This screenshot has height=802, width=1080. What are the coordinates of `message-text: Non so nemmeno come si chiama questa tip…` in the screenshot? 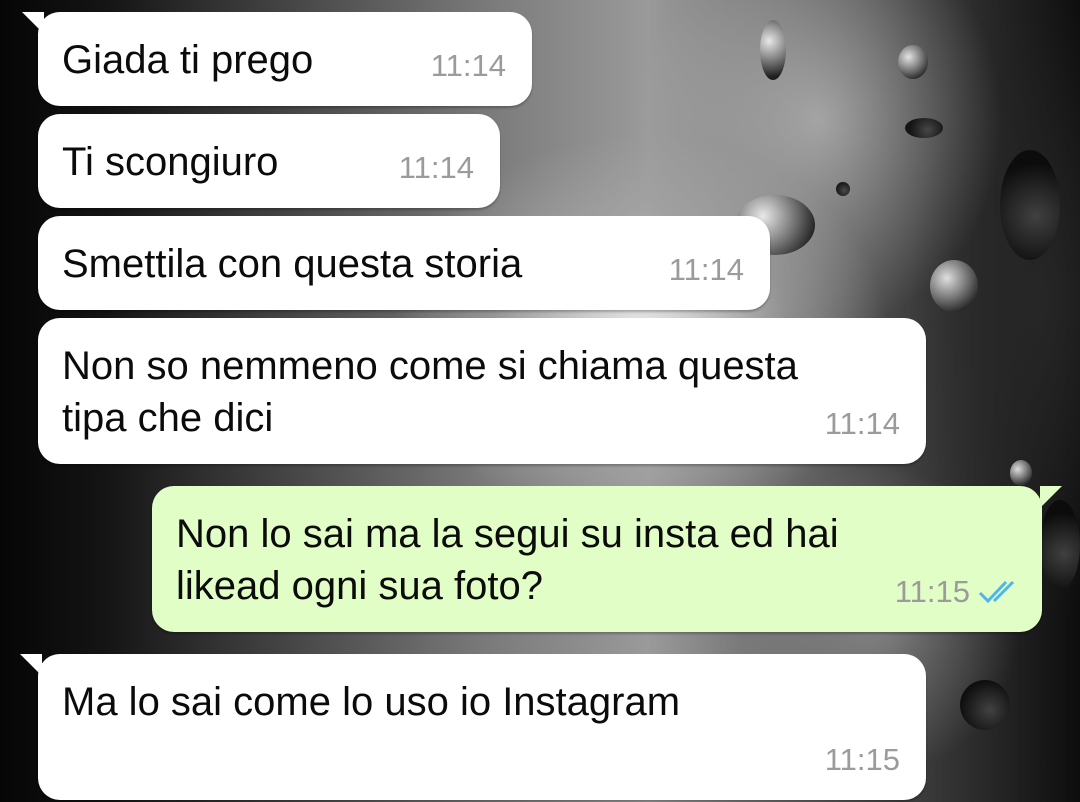 It's located at (430, 392).